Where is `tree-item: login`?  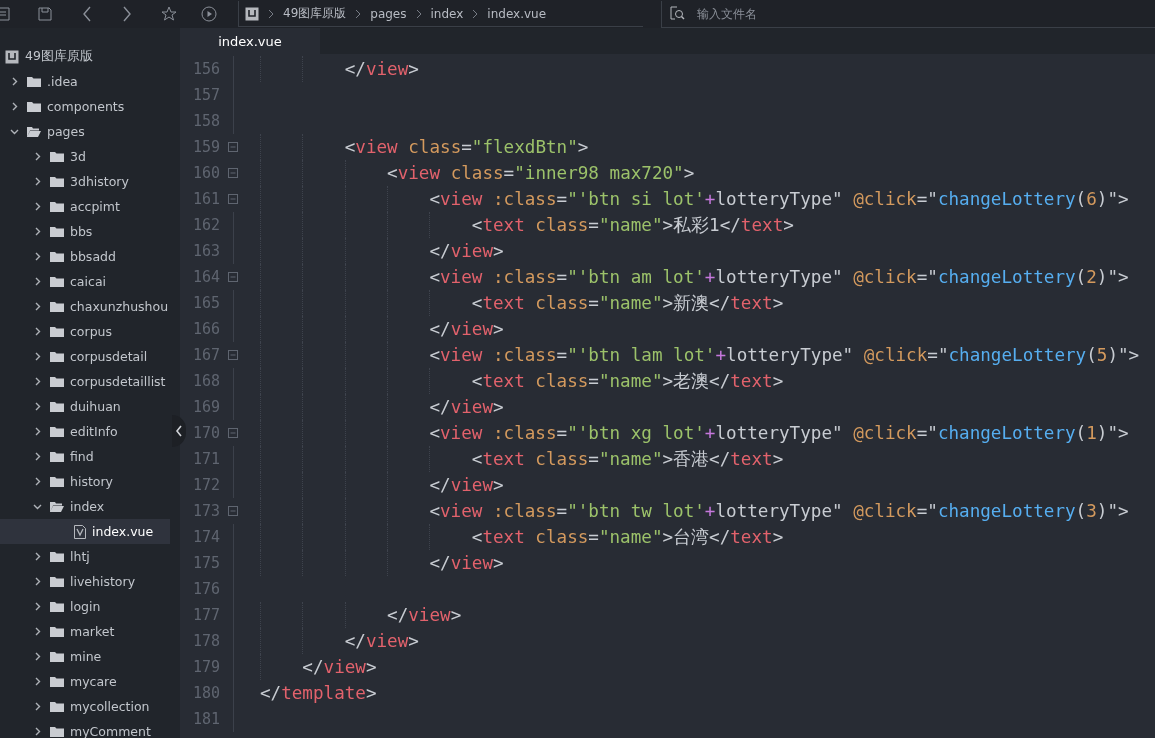 tree-item: login is located at coordinates (85, 606).